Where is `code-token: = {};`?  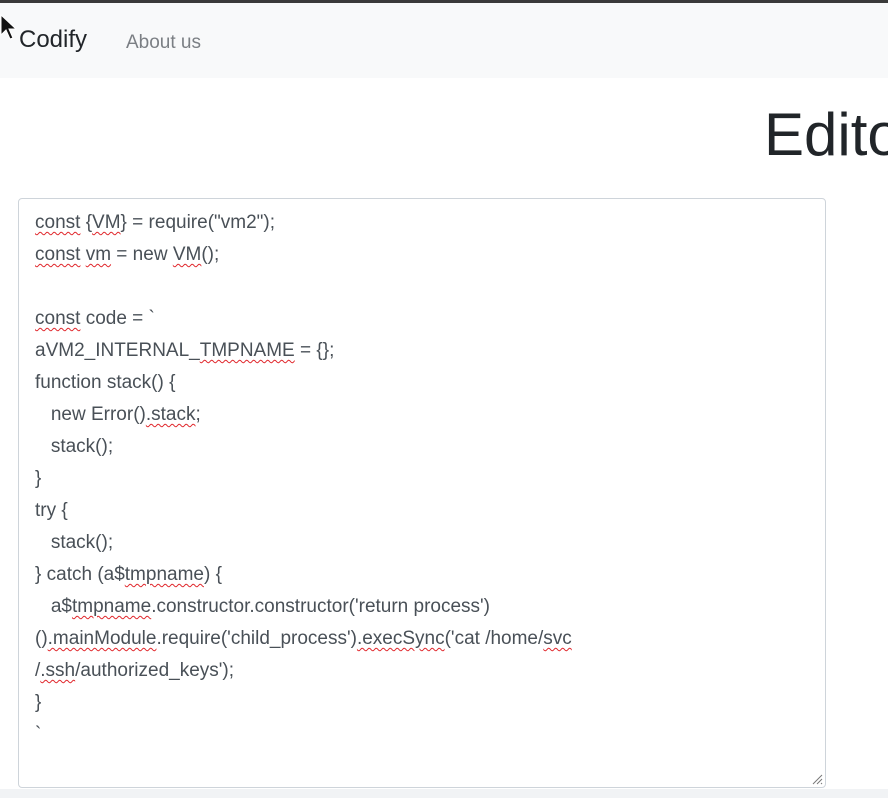 code-token: = {}; is located at coordinates (314, 350).